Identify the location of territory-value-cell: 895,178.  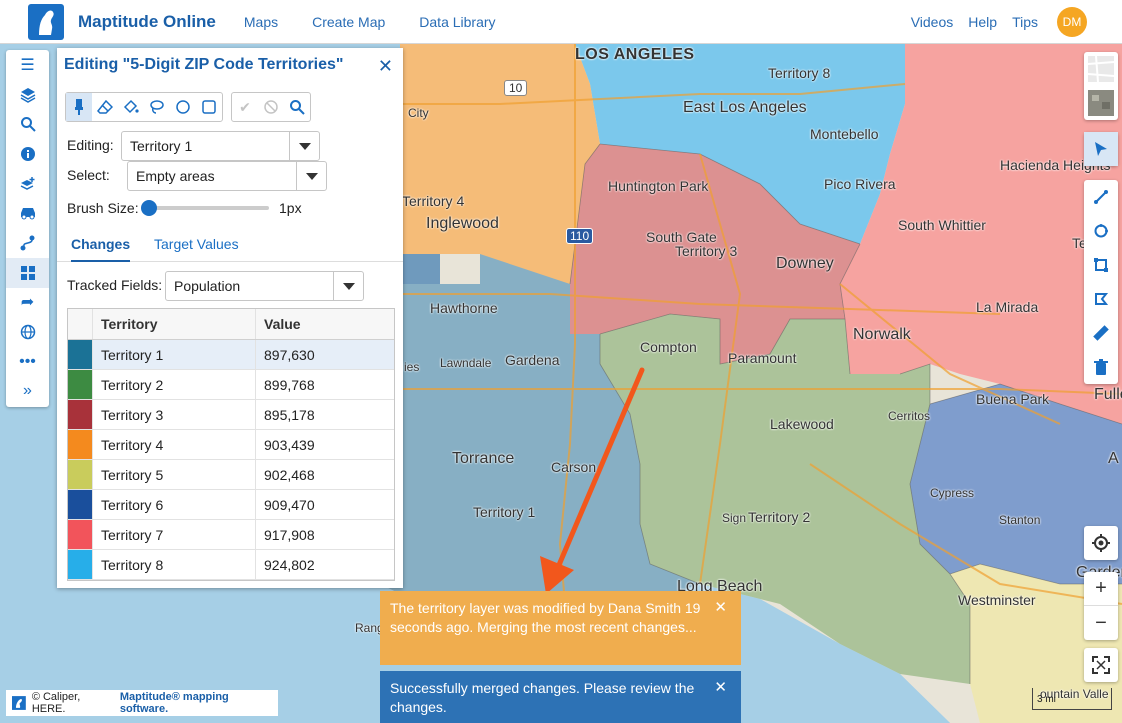
(289, 414).